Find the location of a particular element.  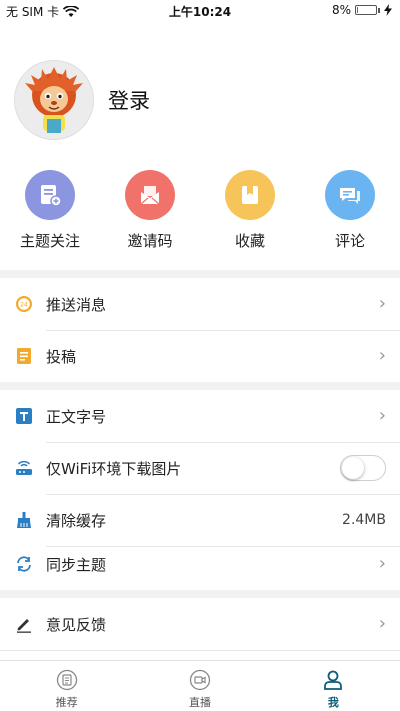

text-t-icon is located at coordinates (24, 416).